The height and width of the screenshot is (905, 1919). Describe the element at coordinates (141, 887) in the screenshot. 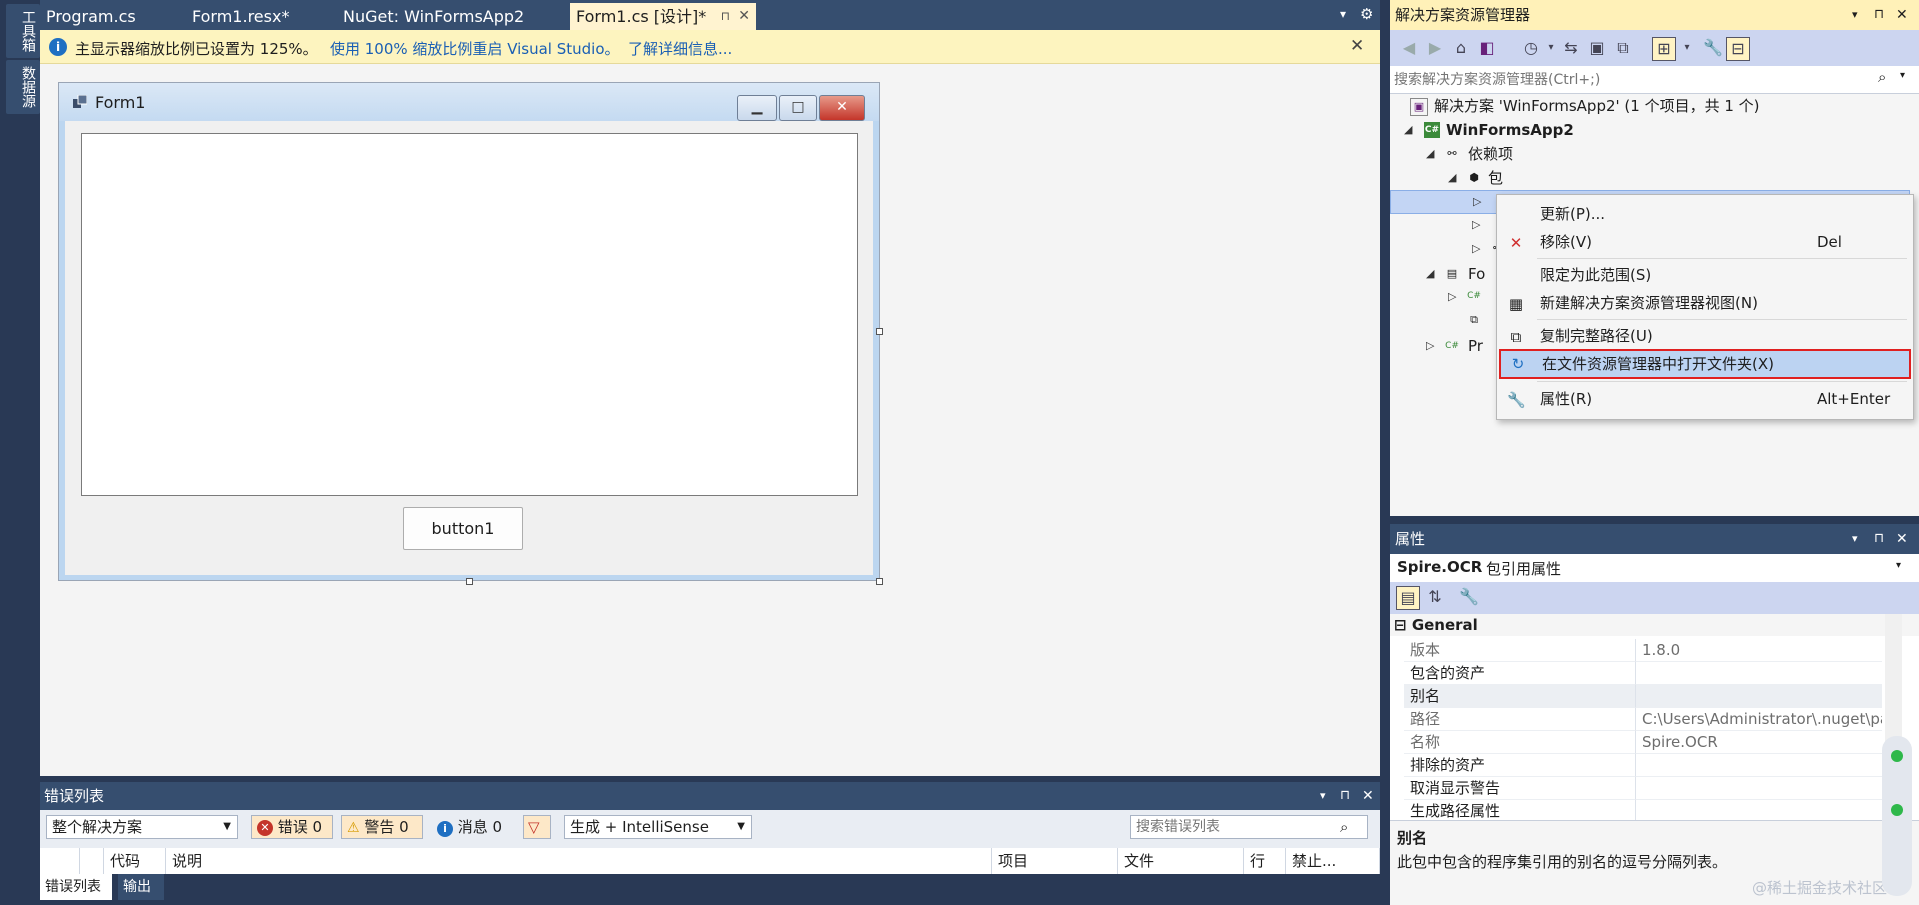

I see `tab-output: 输出` at that location.